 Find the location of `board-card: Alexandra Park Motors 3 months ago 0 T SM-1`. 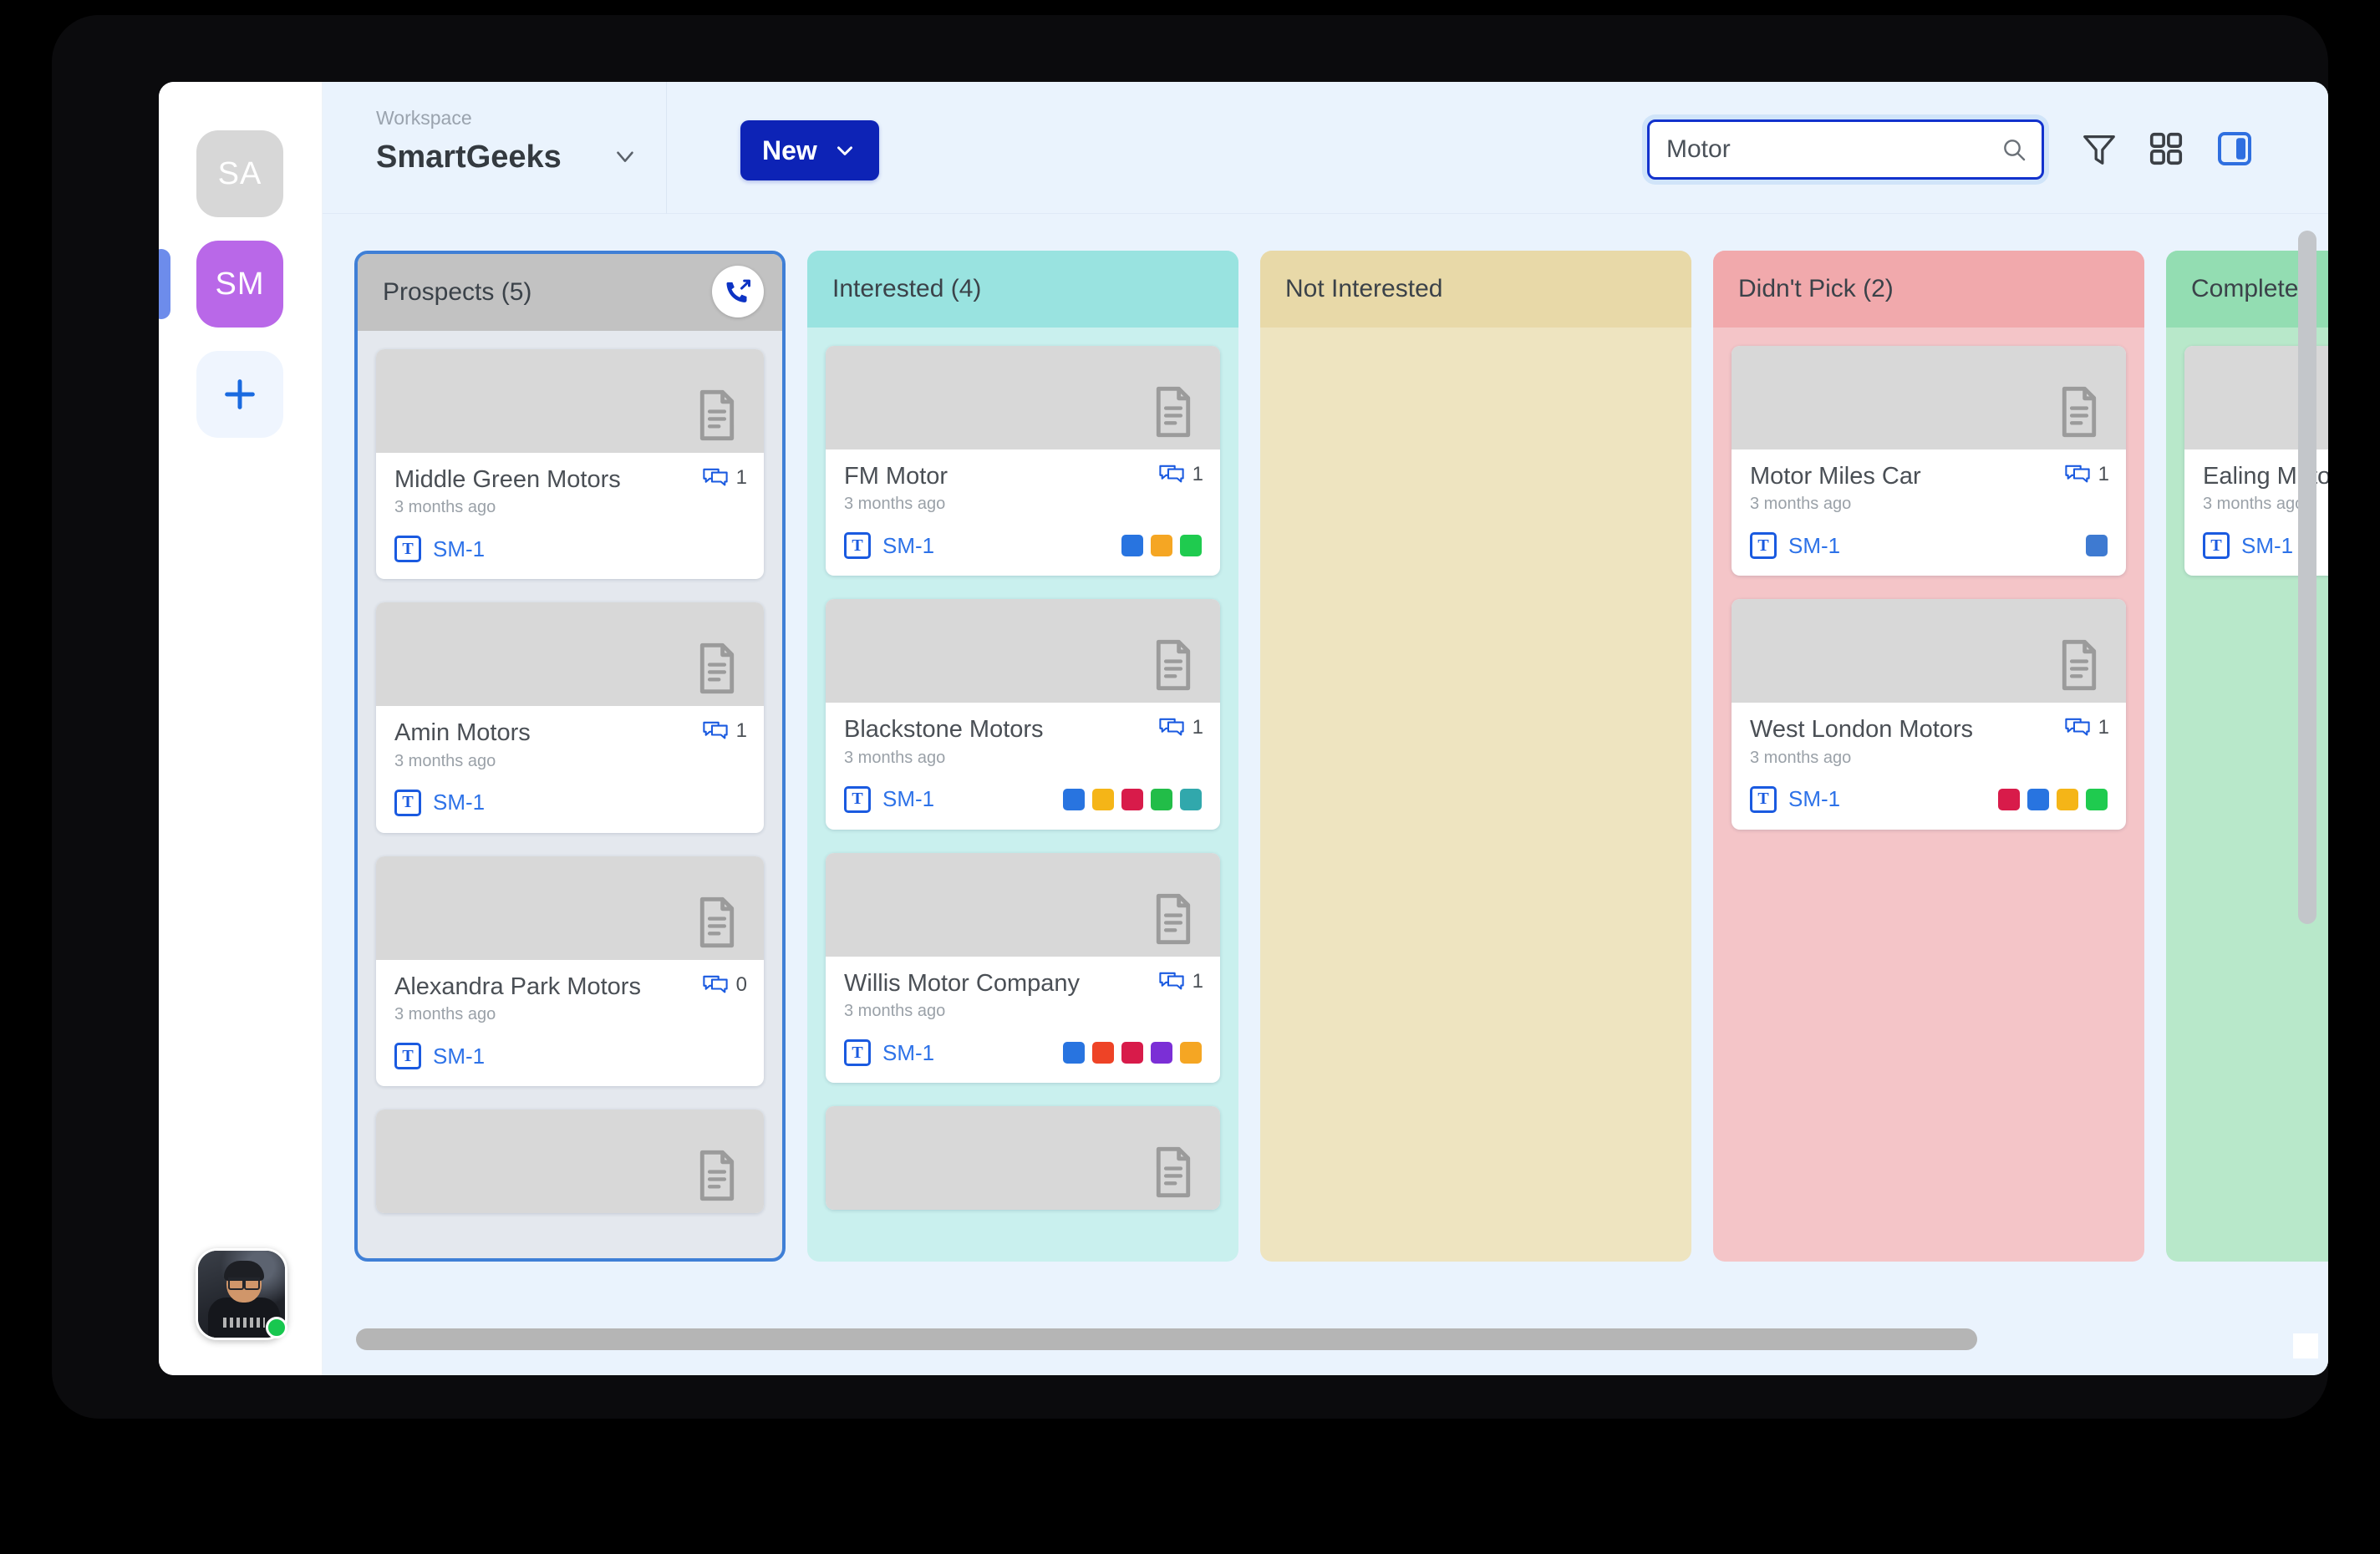

board-card: Alexandra Park Motors 3 months ago 0 T SM-1 is located at coordinates (570, 971).